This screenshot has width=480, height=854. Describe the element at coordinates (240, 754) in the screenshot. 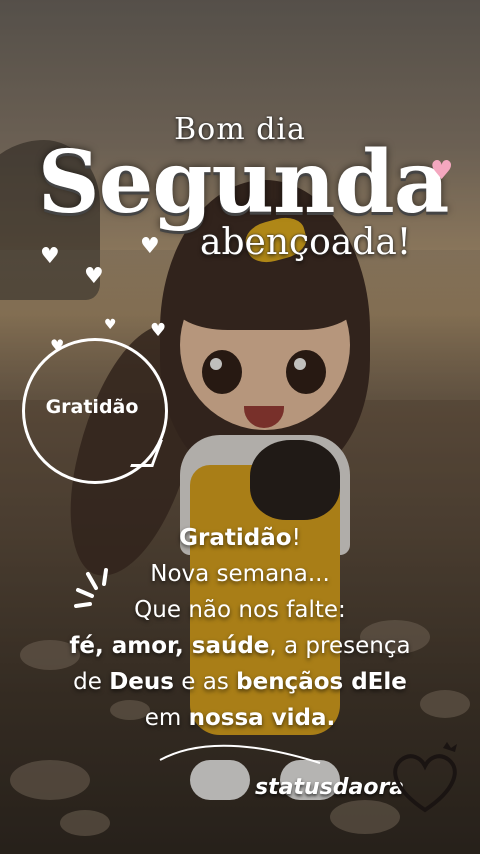

I see `swoosh-line` at that location.